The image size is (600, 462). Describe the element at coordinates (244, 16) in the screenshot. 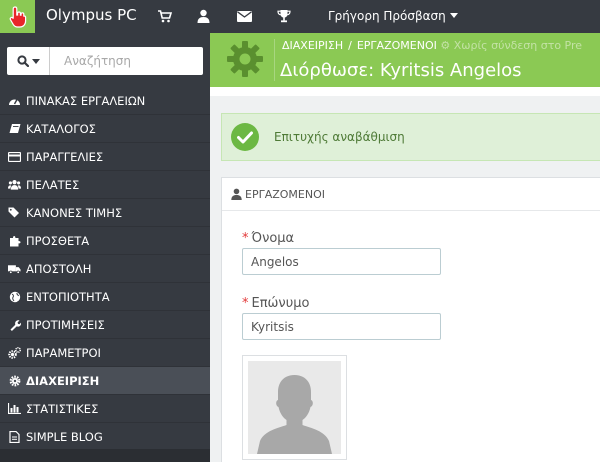

I see `envelope-icon` at that location.